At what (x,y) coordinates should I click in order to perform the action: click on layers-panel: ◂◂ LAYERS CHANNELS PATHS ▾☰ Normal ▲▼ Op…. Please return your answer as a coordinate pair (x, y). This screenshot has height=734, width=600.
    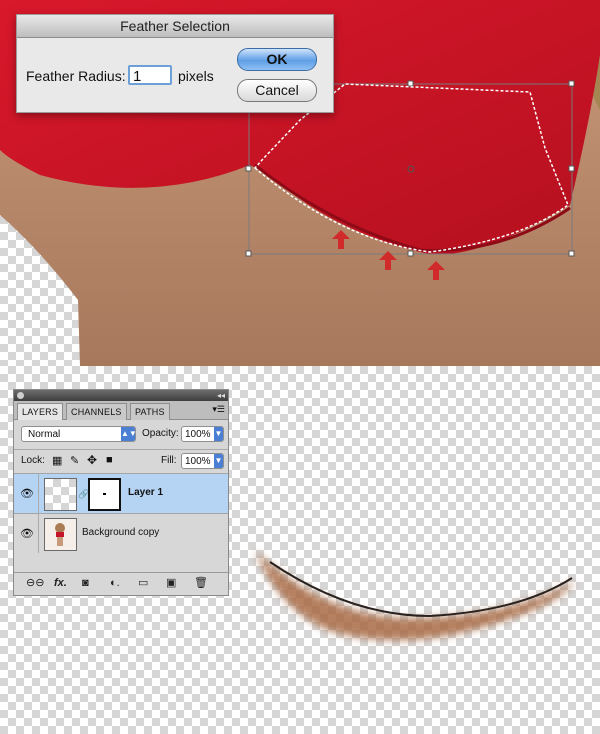
    Looking at the image, I should click on (121, 492).